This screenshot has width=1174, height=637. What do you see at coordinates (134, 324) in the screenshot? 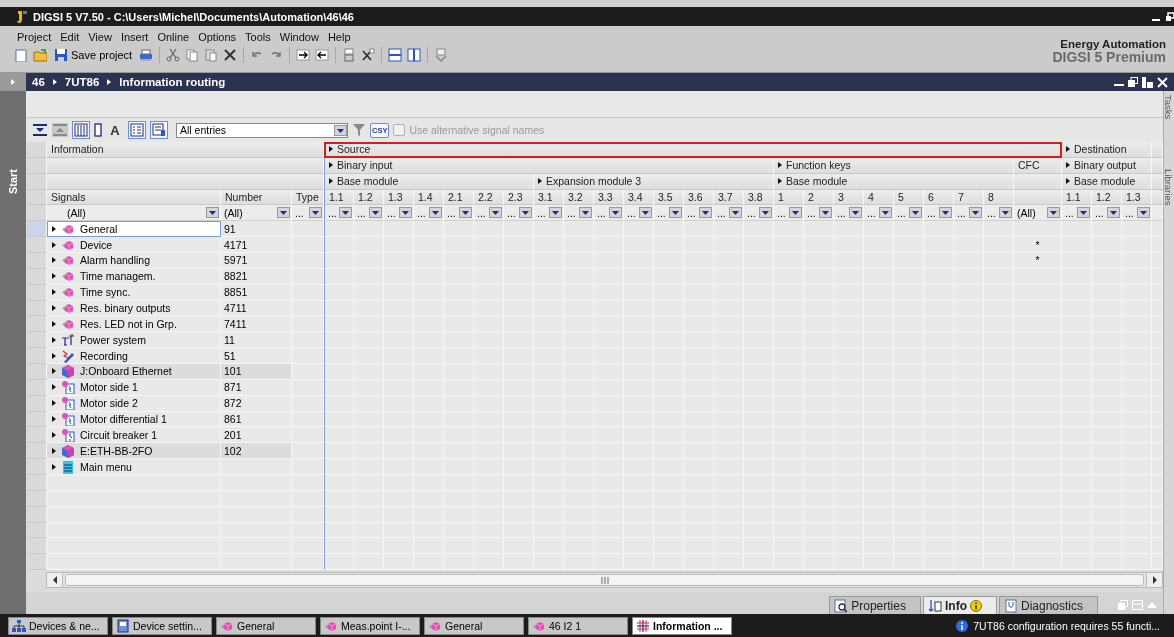
I see `tree-item: Res. LED not in Grp.` at bounding box center [134, 324].